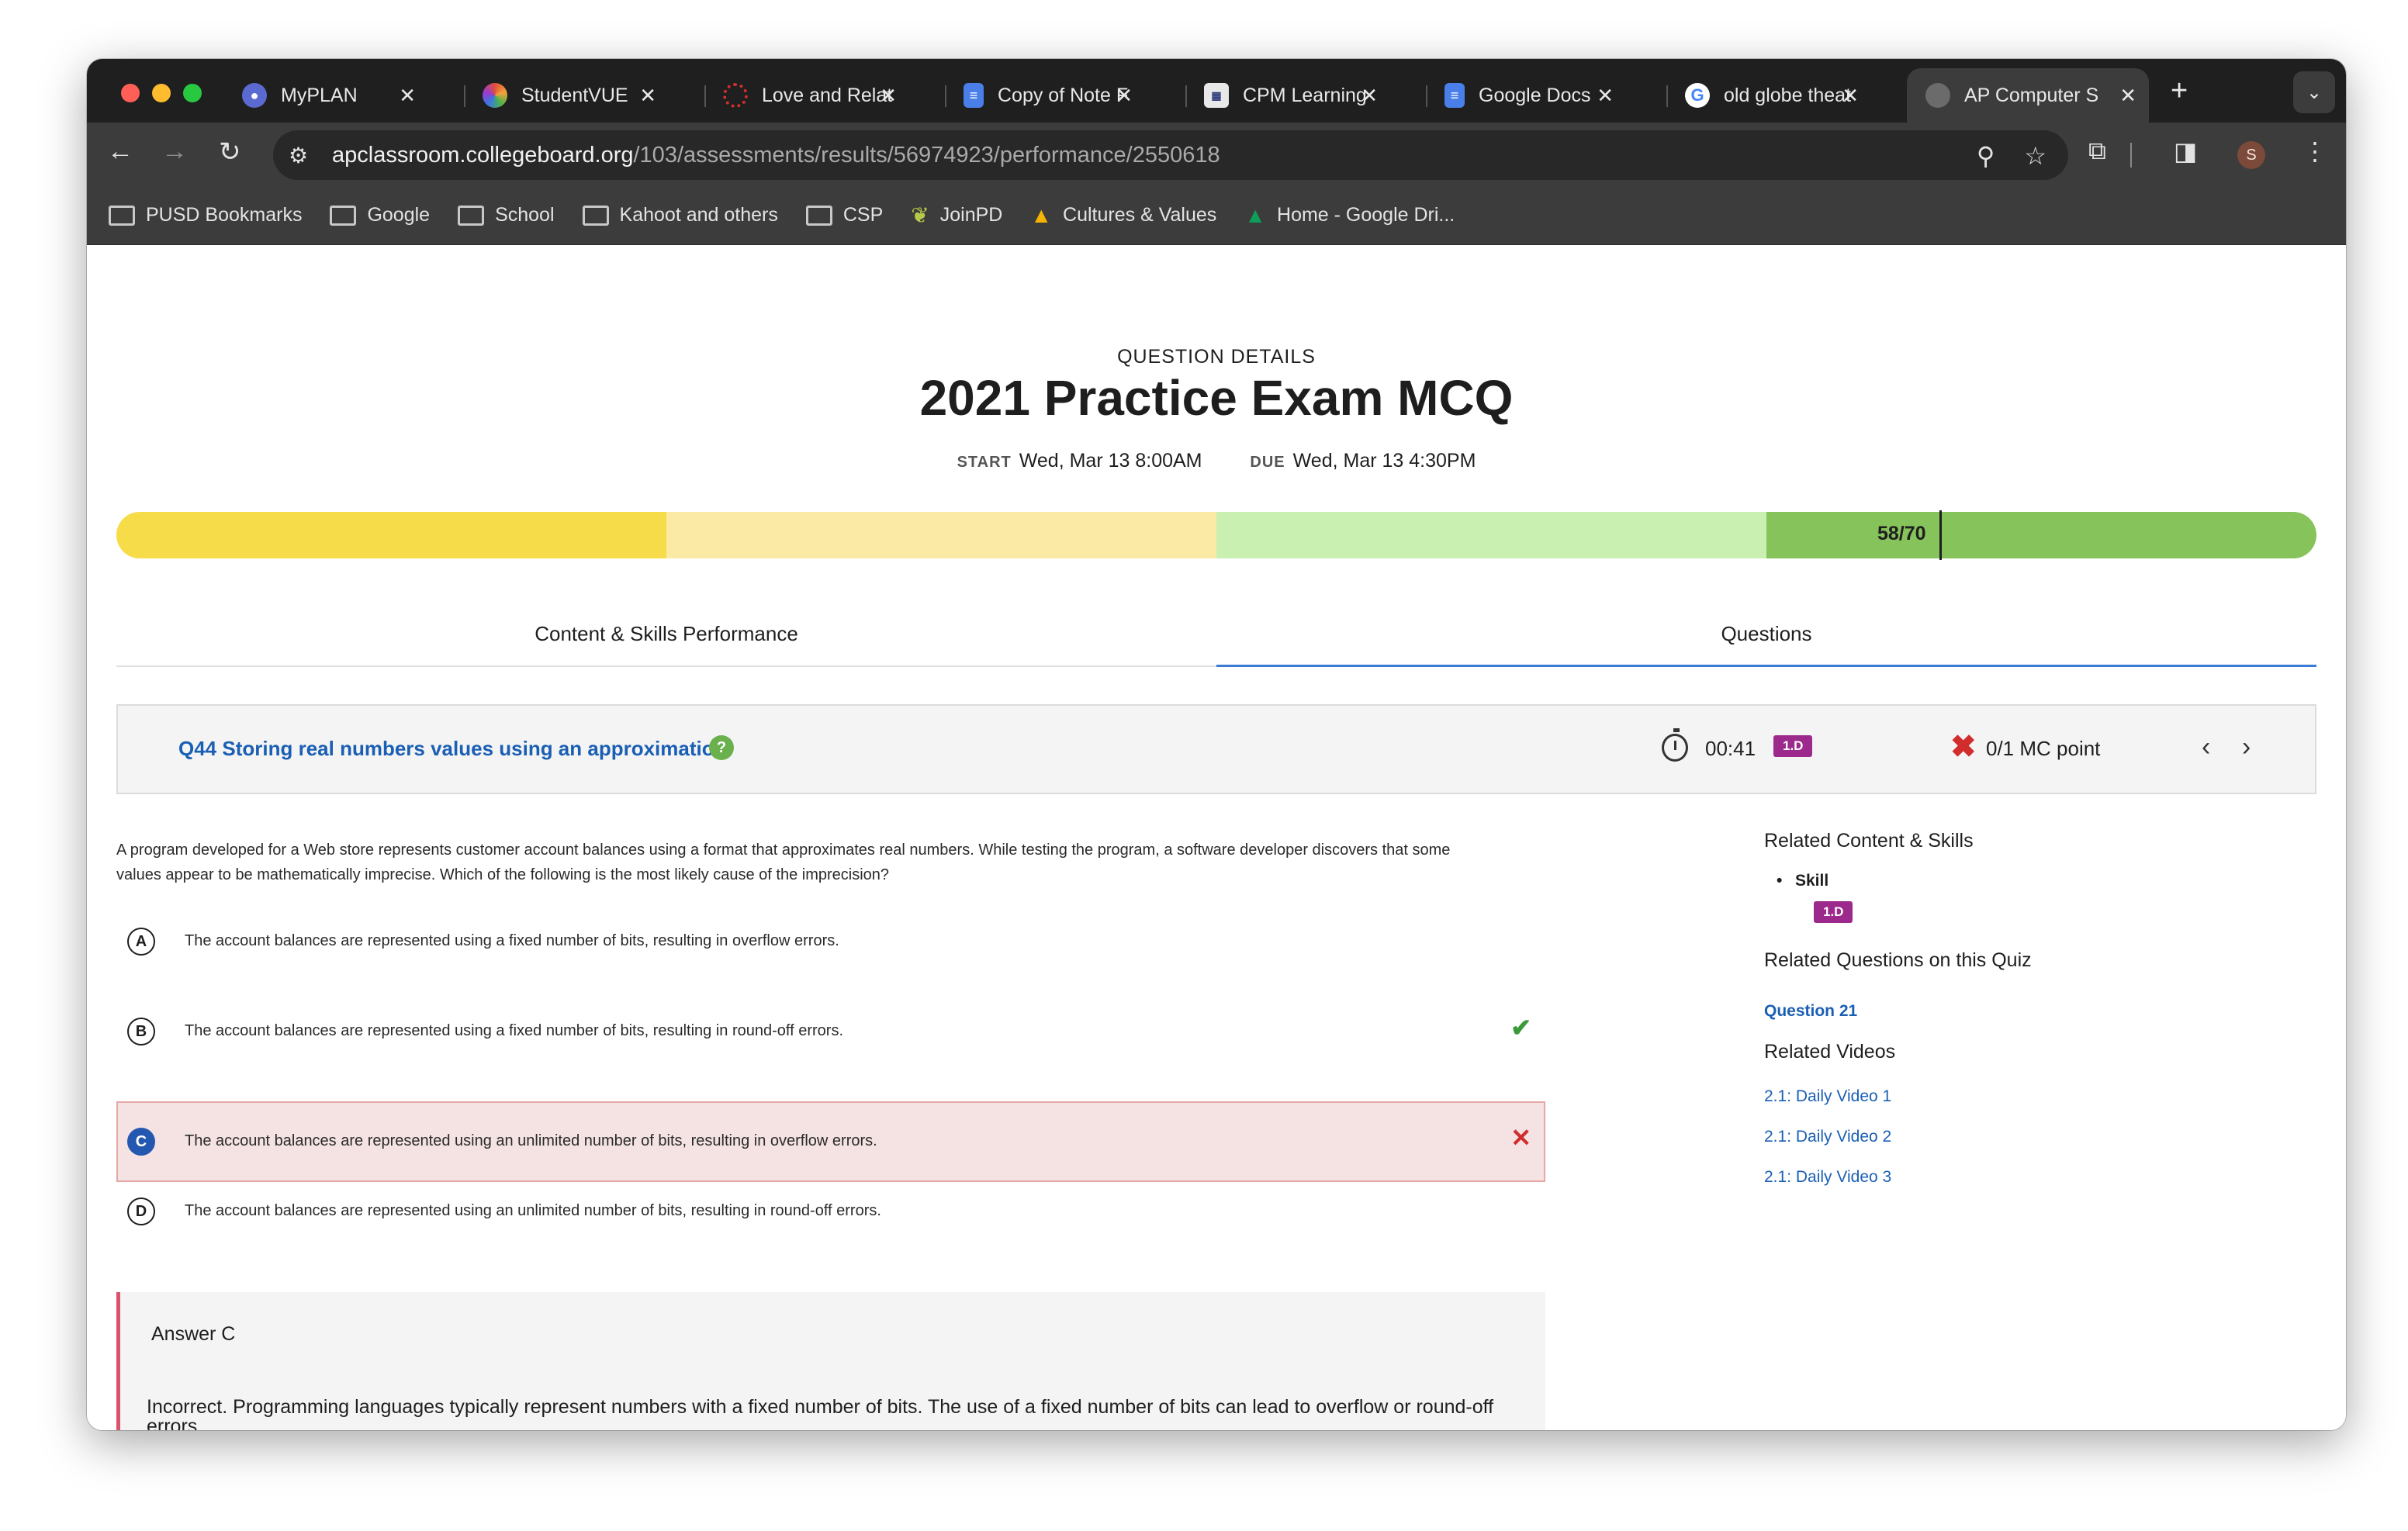 The width and height of the screenshot is (2408, 1531). I want to click on choice-letter: D, so click(141, 1211).